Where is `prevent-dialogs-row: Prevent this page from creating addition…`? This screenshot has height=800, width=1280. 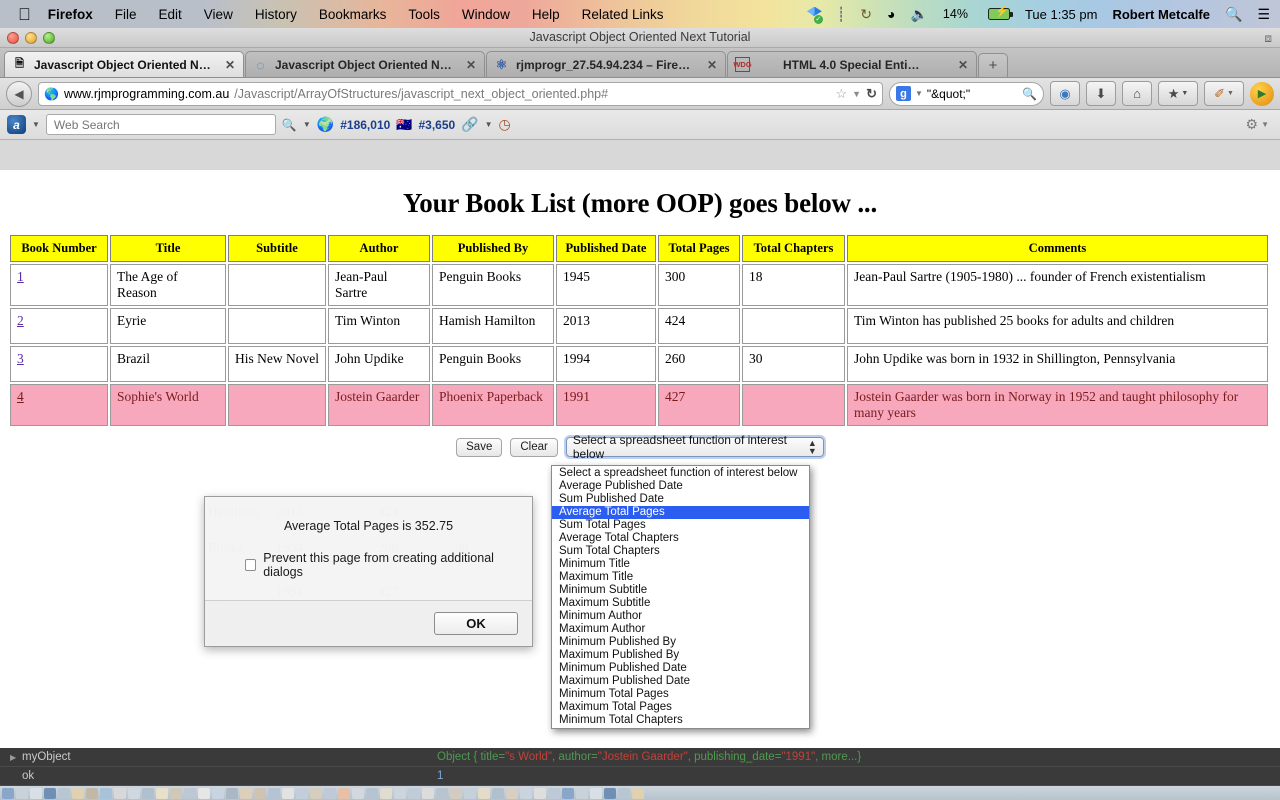 prevent-dialogs-row: Prevent this page from creating addition… is located at coordinates (368, 565).